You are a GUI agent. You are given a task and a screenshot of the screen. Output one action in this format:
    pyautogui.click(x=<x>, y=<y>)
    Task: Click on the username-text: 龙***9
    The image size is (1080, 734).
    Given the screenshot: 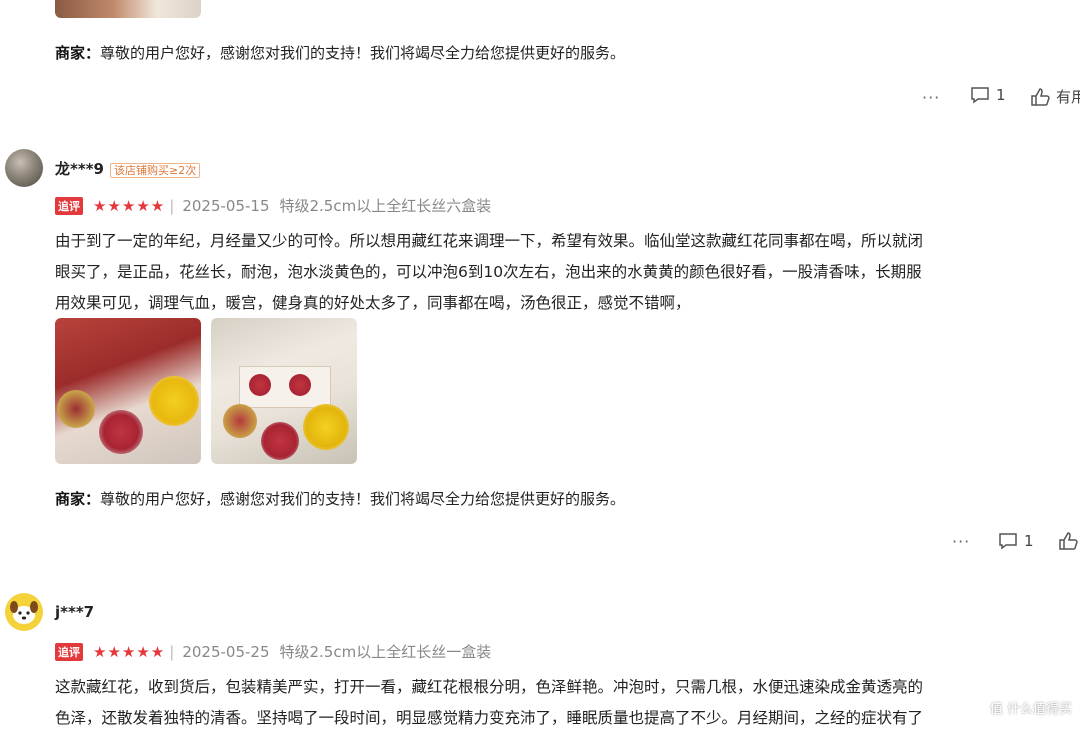 What is the action you would take?
    pyautogui.click(x=79, y=169)
    